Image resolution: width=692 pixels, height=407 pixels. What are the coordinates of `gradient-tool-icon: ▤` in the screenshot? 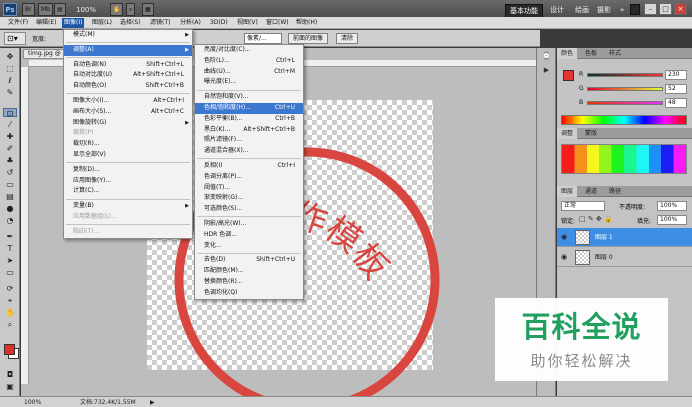 It's located at (10, 196).